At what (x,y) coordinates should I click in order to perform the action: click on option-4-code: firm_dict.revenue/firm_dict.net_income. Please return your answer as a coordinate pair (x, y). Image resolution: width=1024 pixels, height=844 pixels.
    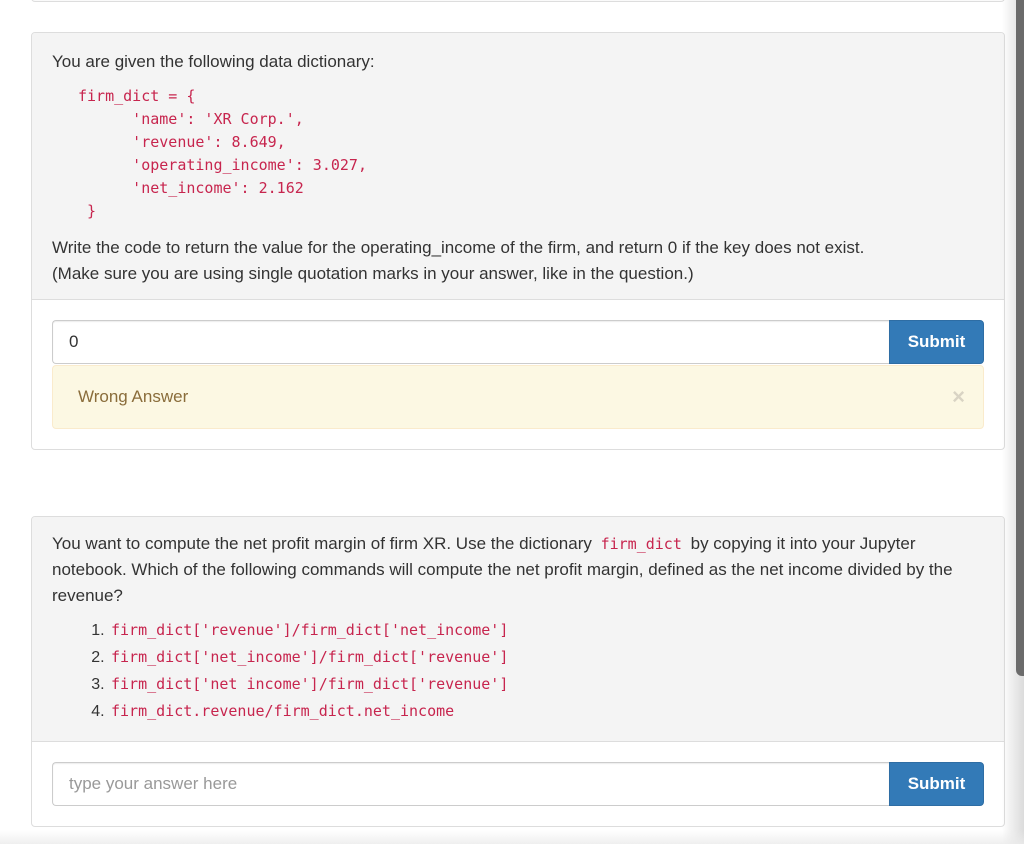
    Looking at the image, I should click on (283, 711).